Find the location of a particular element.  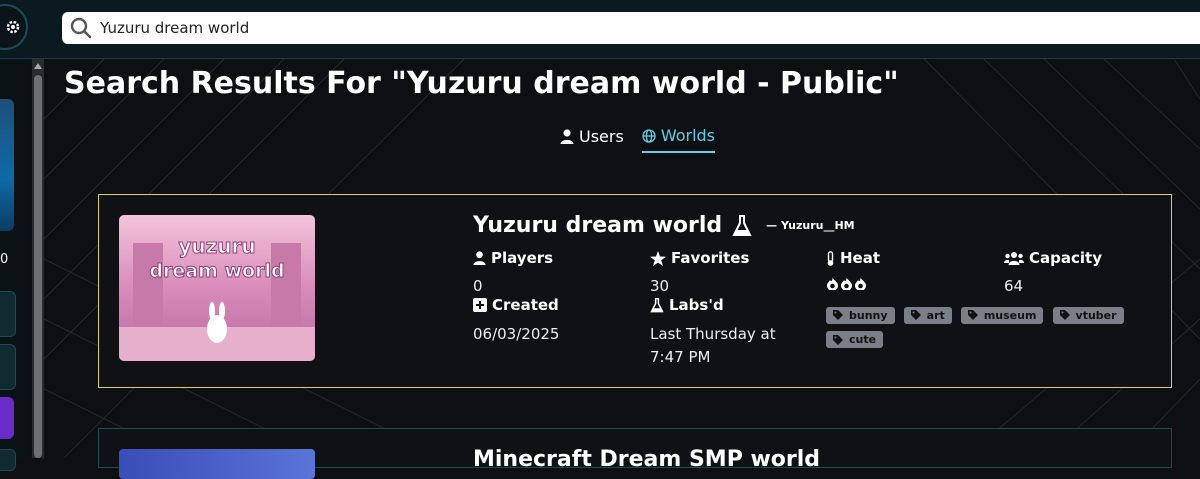

plus-square-icon is located at coordinates (480, 305).